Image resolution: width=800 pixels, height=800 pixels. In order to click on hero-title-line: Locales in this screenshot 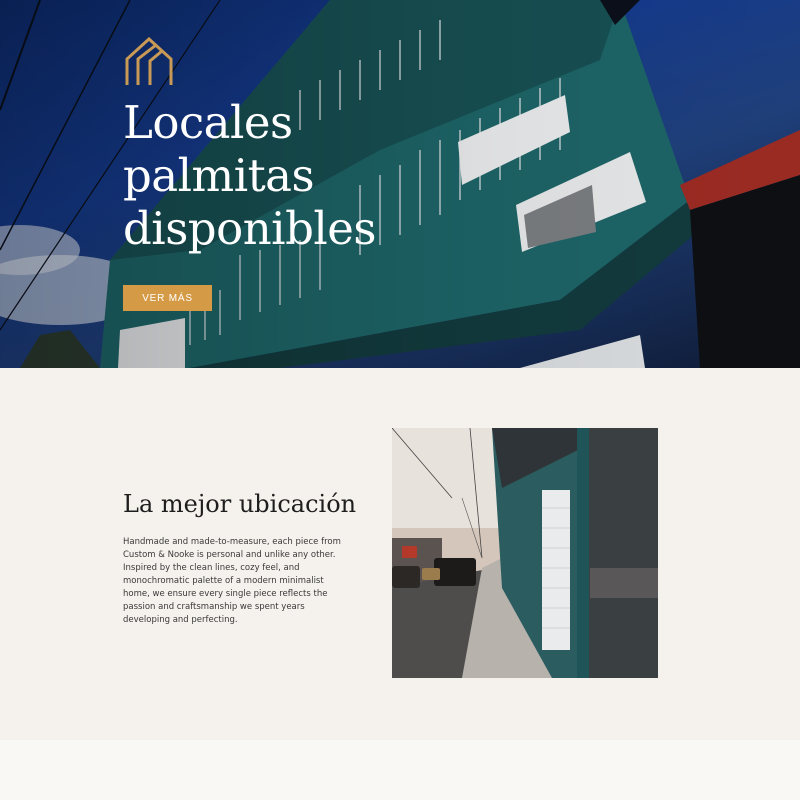, I will do `click(208, 122)`.